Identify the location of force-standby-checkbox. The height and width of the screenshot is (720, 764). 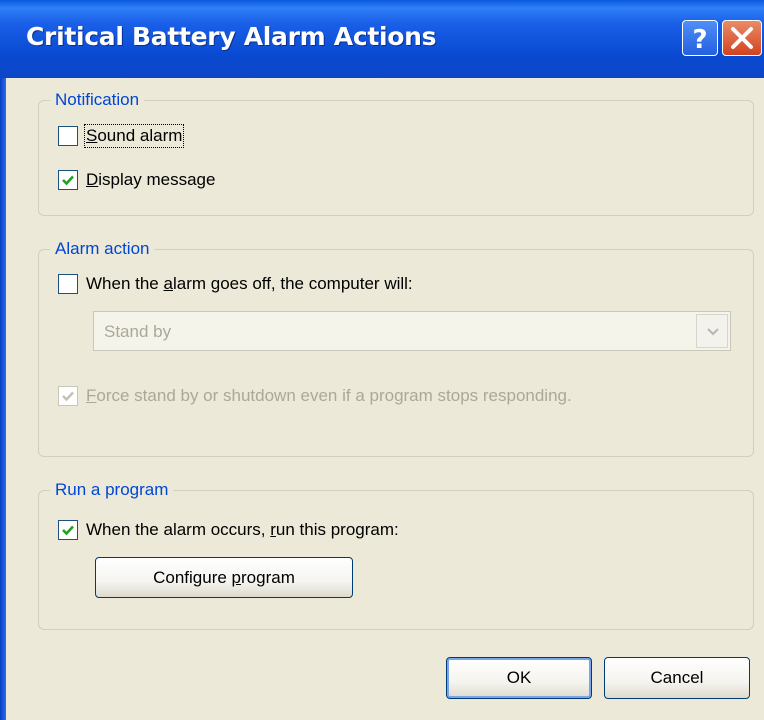
(68, 396).